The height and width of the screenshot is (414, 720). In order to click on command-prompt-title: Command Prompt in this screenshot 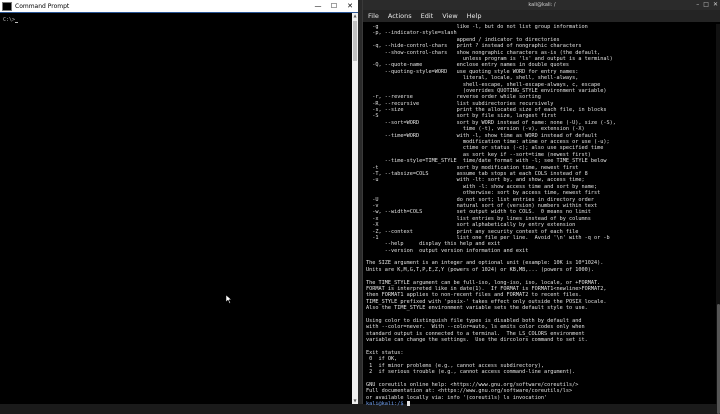, I will do `click(42, 6)`.